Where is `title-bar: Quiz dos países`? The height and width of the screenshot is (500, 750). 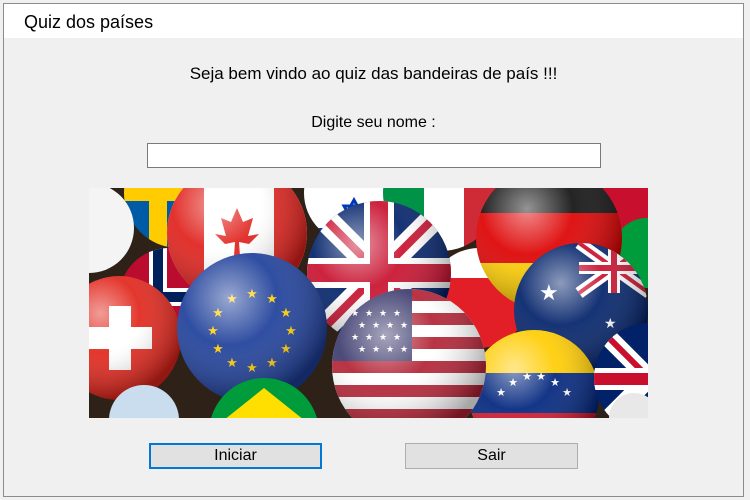
title-bar: Quiz dos países is located at coordinates (373, 21).